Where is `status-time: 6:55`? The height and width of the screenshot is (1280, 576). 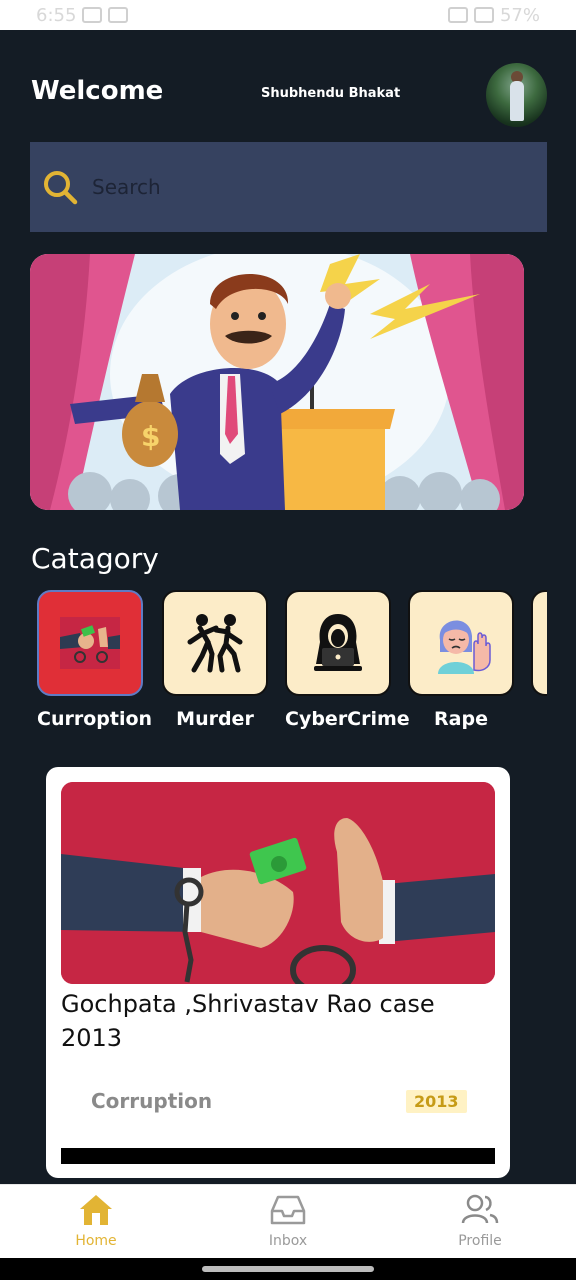
status-time: 6:55 is located at coordinates (56, 15).